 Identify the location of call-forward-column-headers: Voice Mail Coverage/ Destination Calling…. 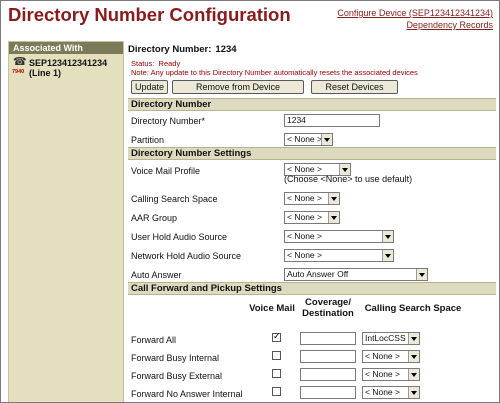
(312, 312).